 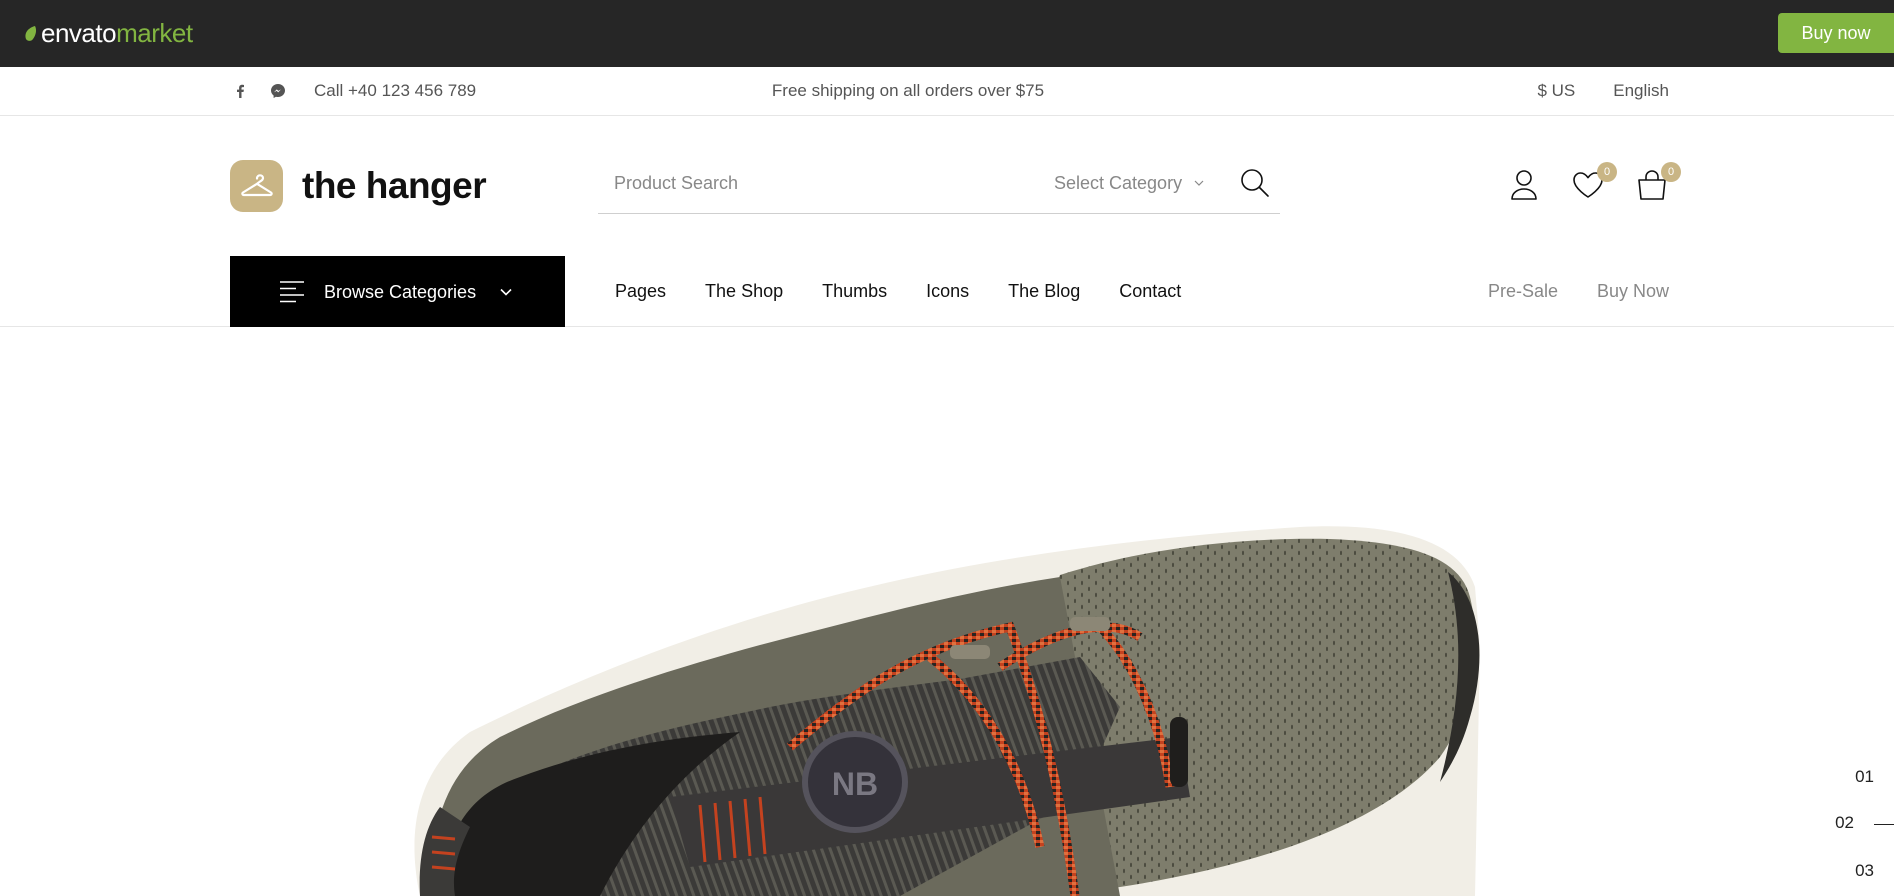 I want to click on product-search: Select Category, so click(x=939, y=184).